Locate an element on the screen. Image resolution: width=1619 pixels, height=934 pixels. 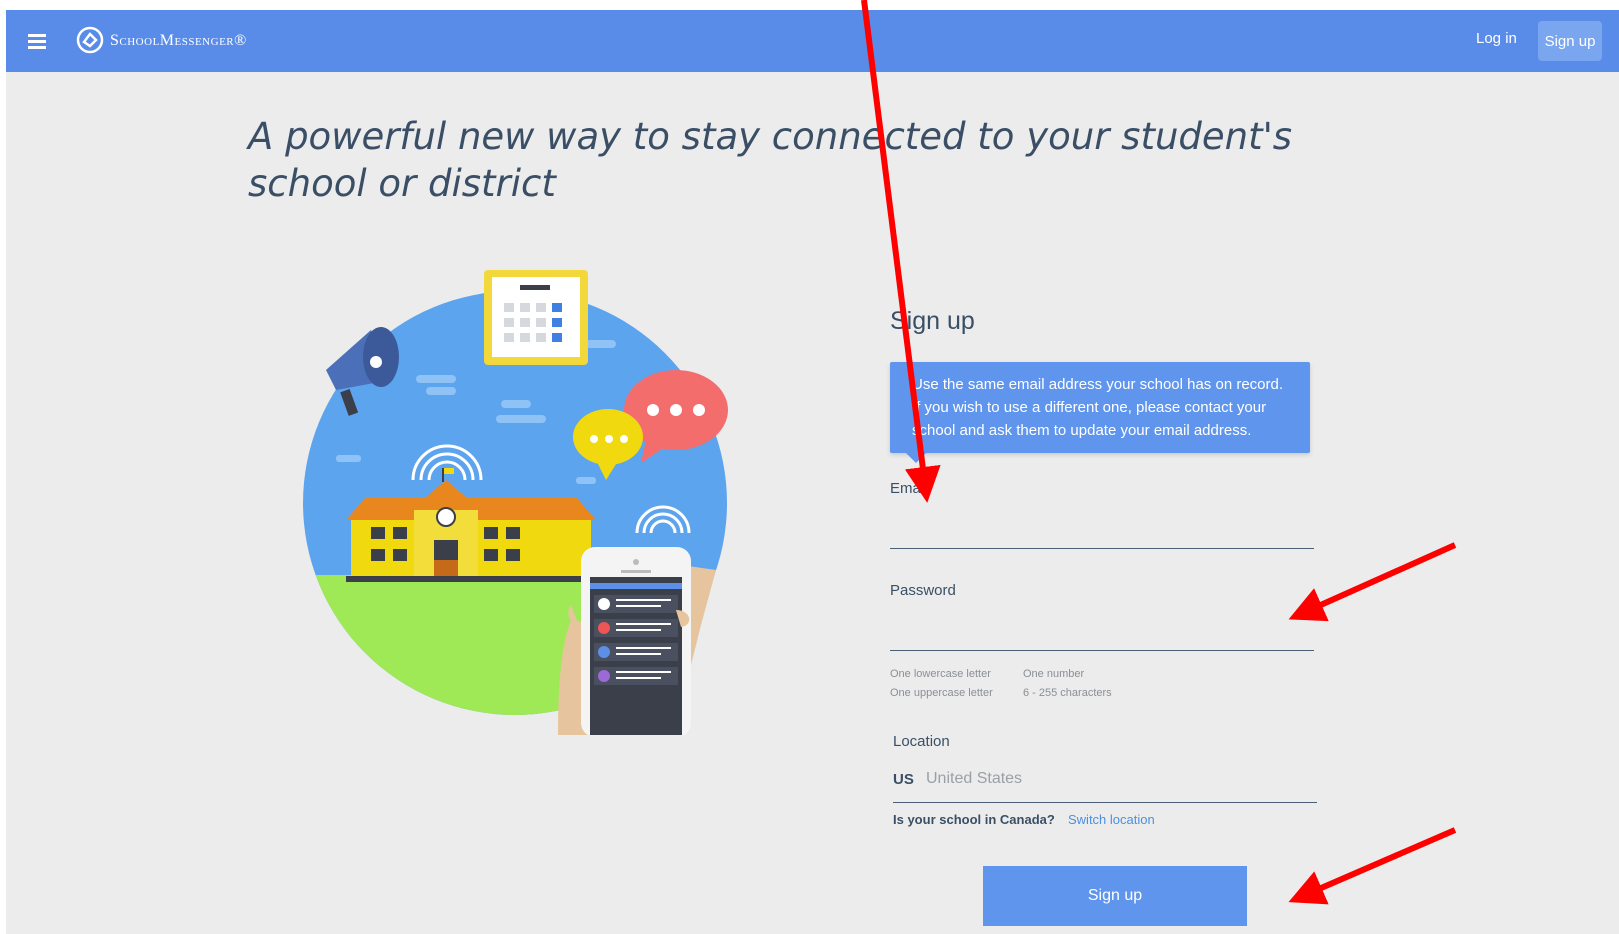
top-navbar: SchoolMessenger® Log in Sign up is located at coordinates (812, 41).